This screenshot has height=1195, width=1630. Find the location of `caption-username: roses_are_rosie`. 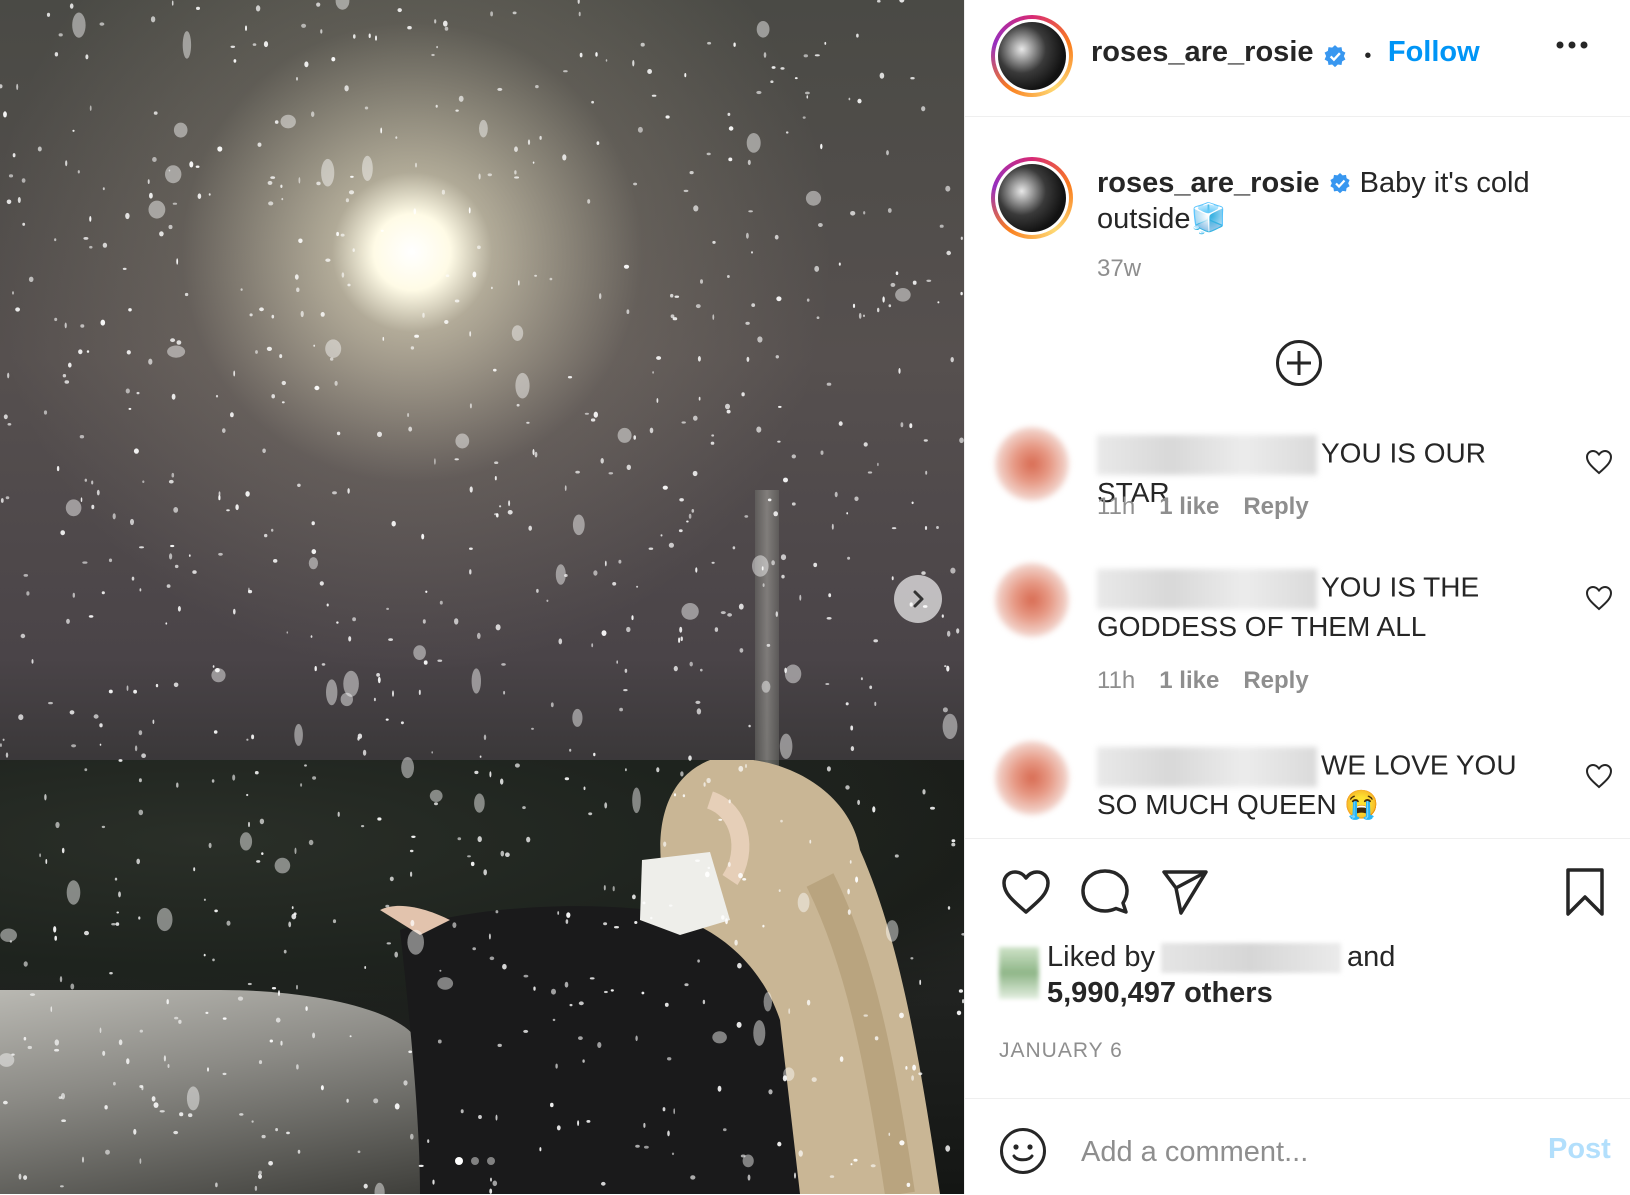

caption-username: roses_are_rosie is located at coordinates (1208, 183).